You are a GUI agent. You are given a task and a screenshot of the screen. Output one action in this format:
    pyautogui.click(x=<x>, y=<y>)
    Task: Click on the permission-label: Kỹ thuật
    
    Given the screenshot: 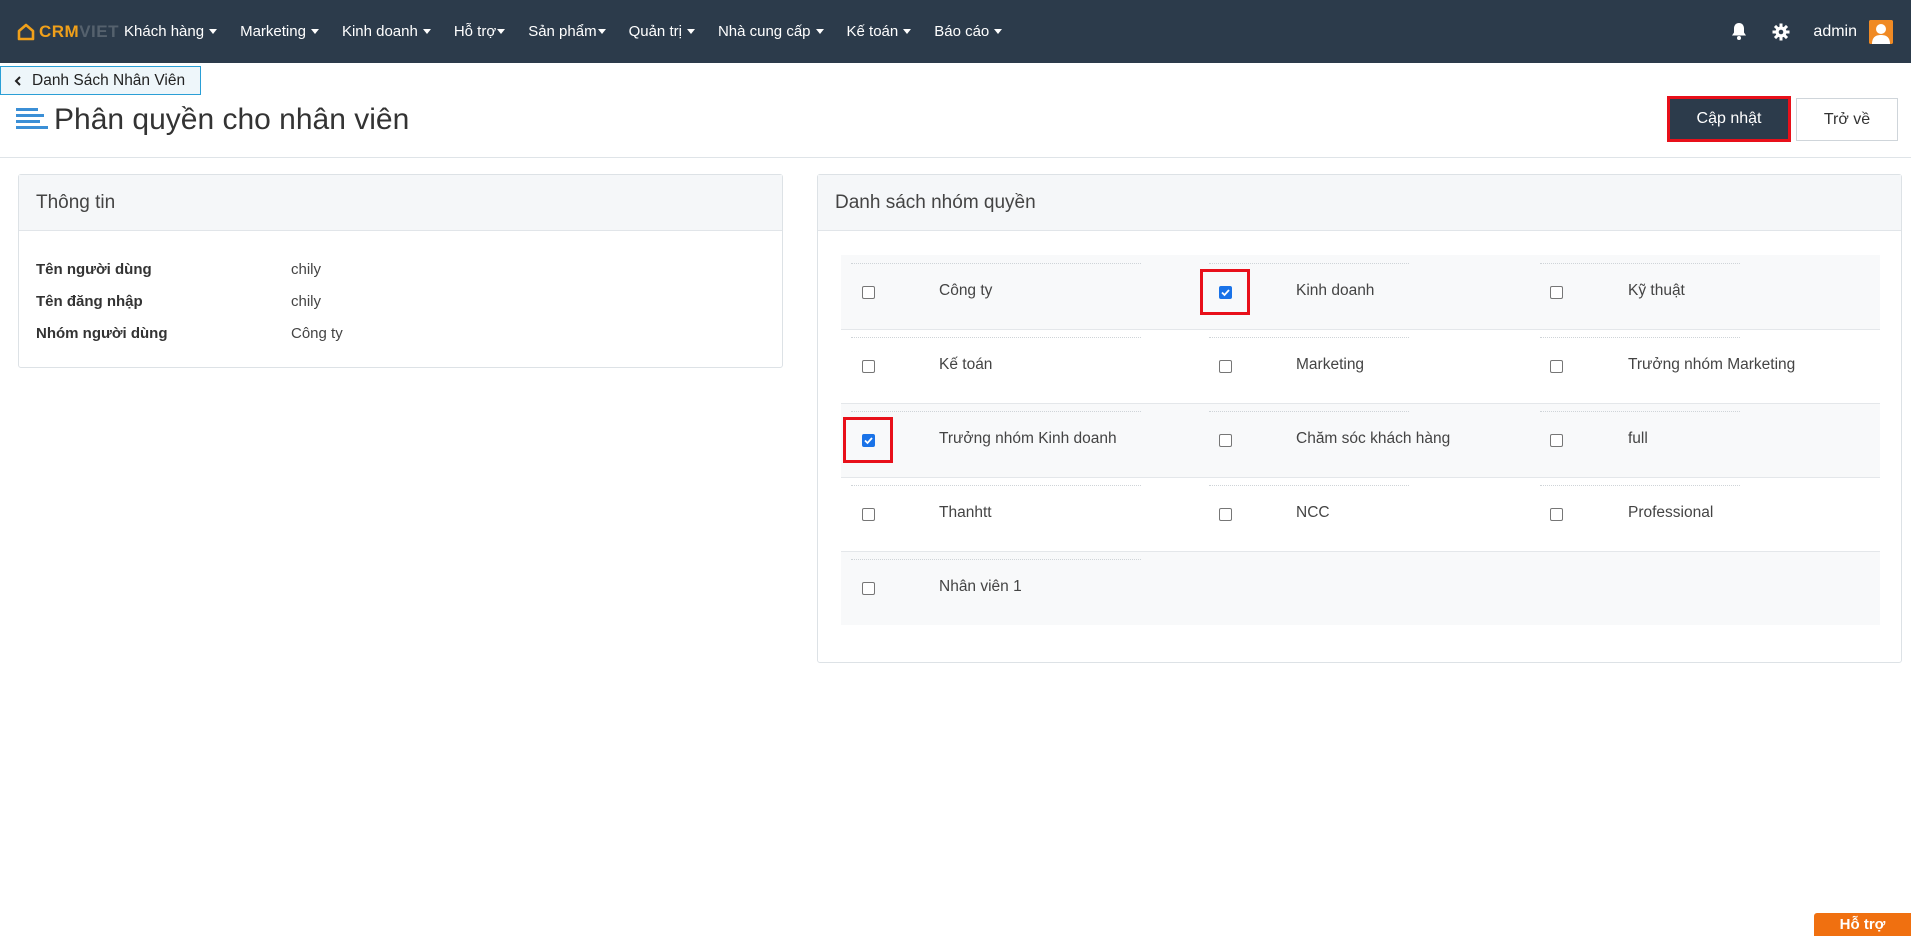 What is the action you would take?
    pyautogui.click(x=1656, y=290)
    